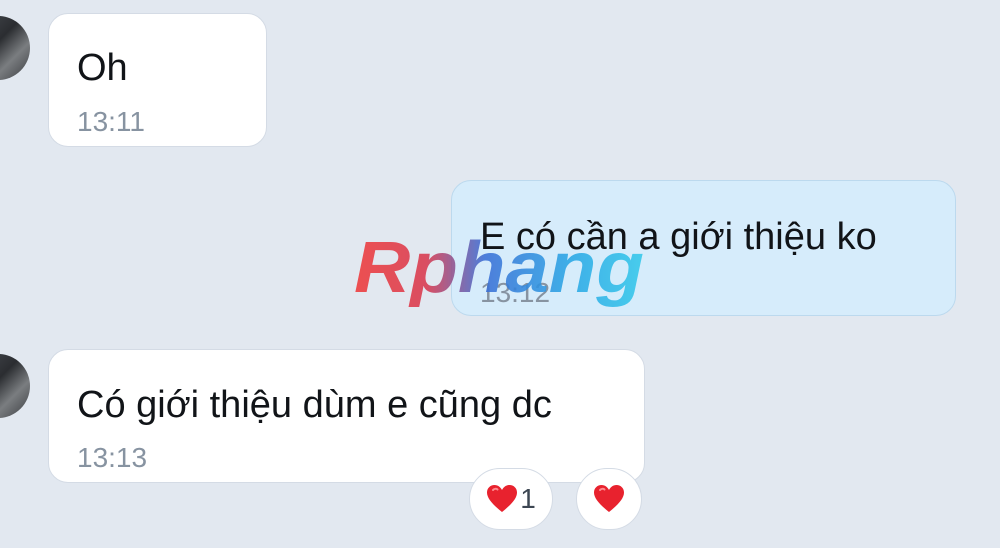 The image size is (1000, 548). I want to click on add-reaction-button, so click(609, 499).